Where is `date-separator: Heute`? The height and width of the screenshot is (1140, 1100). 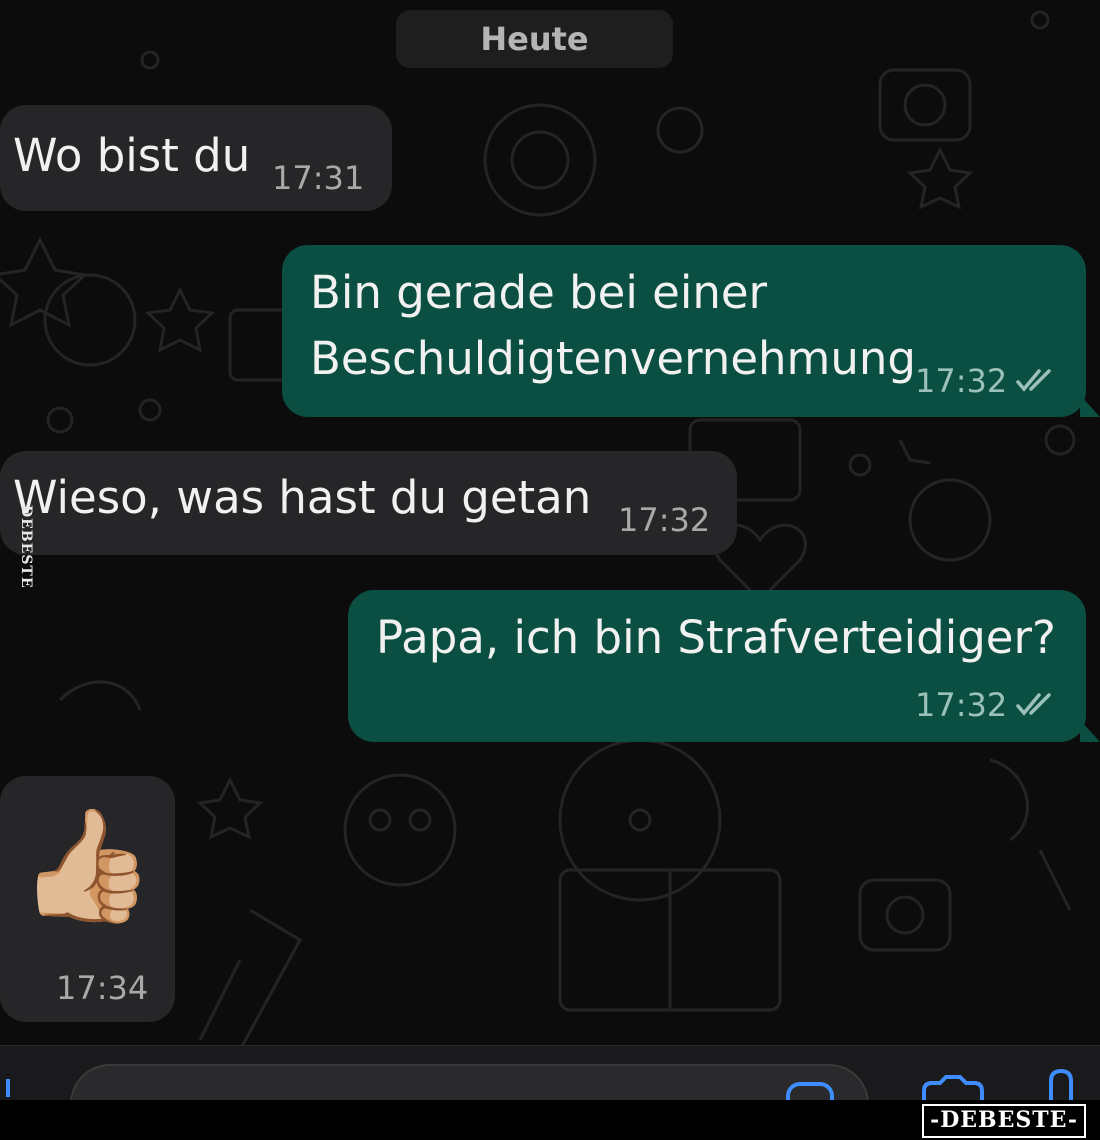 date-separator: Heute is located at coordinates (534, 39).